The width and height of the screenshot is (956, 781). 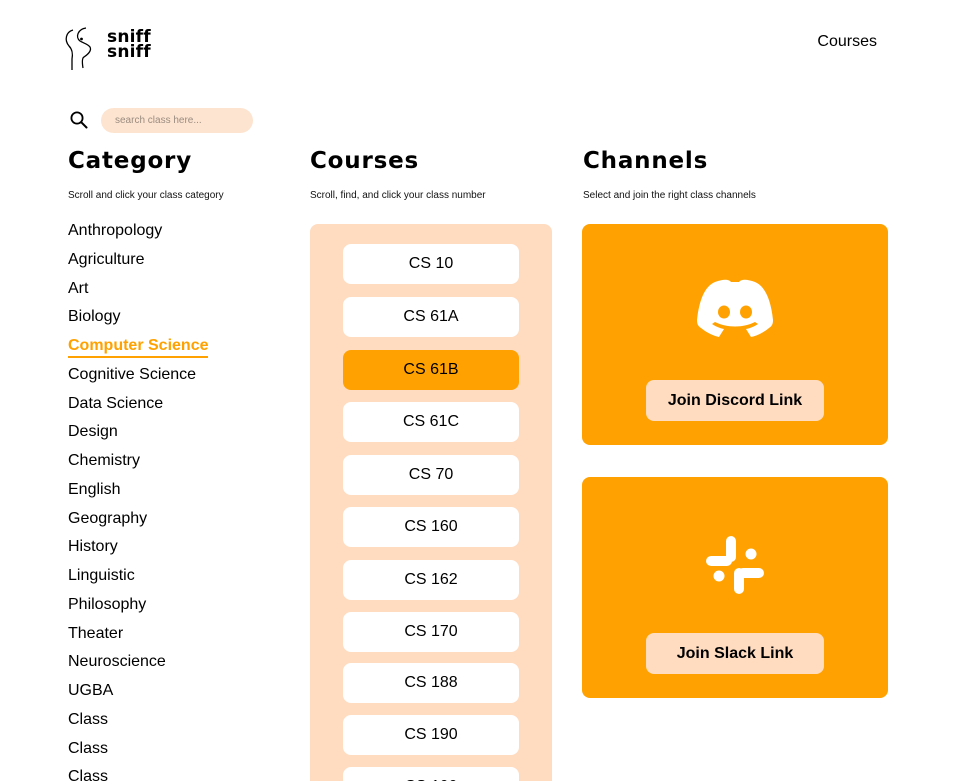 I want to click on discord-icon, so click(x=735, y=308).